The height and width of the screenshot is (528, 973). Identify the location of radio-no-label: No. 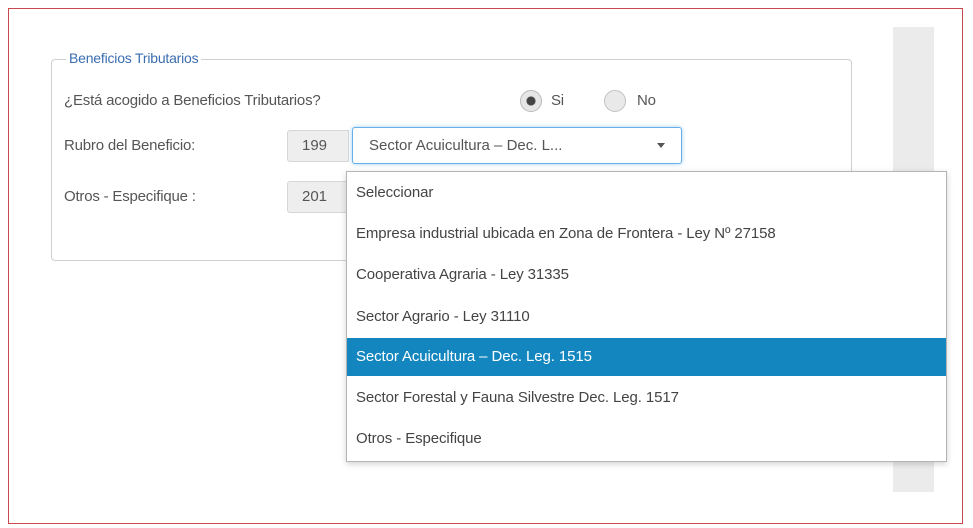
(646, 100).